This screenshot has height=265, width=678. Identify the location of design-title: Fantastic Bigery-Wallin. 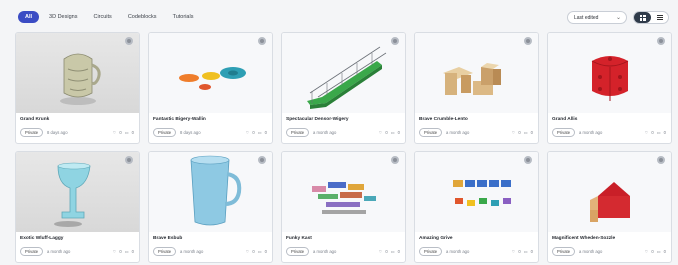
(179, 119).